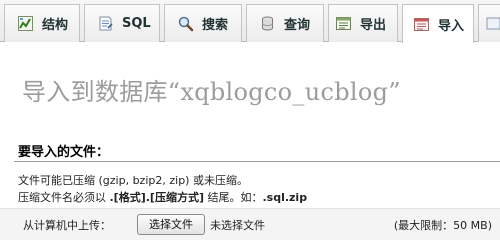 Image resolution: width=500 pixels, height=240 pixels. I want to click on tab-query: 查询, so click(285, 23).